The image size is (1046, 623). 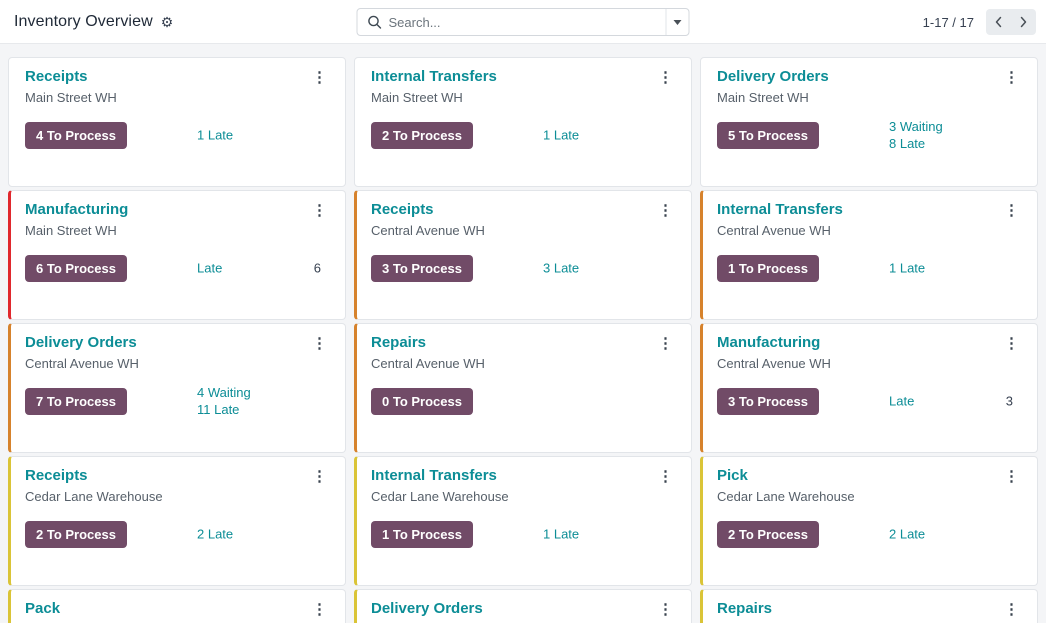 I want to click on status-link: 3 Waiting, so click(x=916, y=126).